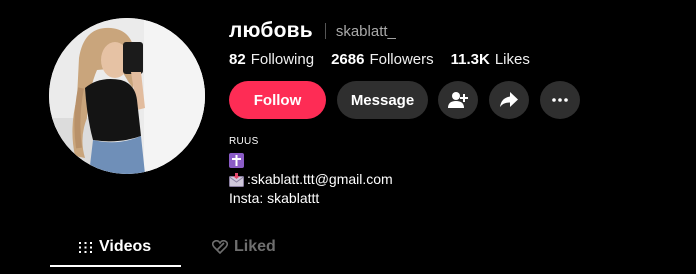 This screenshot has height=274, width=696. I want to click on followers-count: 2686, so click(348, 59).